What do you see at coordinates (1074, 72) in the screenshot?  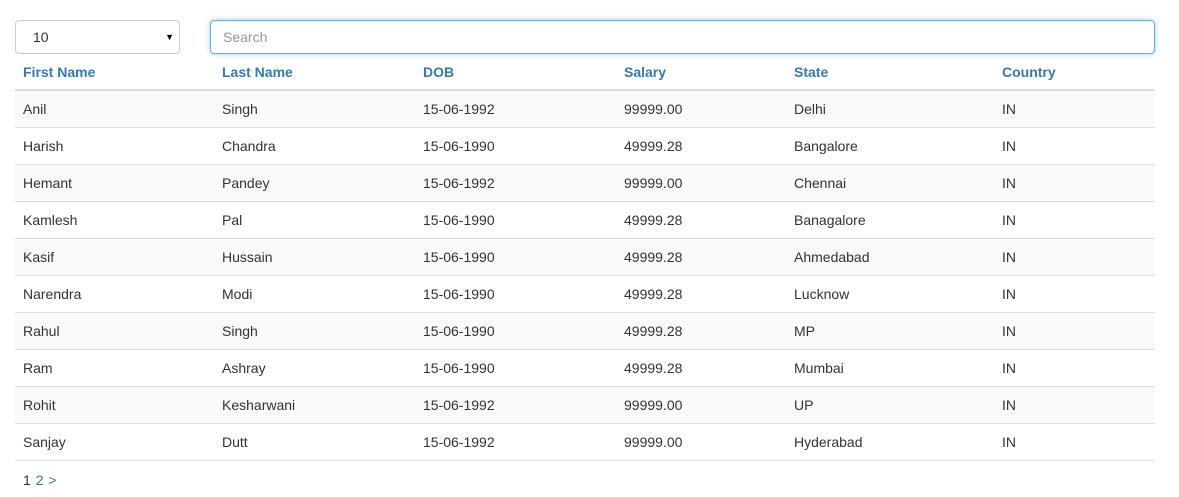 I see `column-header-country: Country` at bounding box center [1074, 72].